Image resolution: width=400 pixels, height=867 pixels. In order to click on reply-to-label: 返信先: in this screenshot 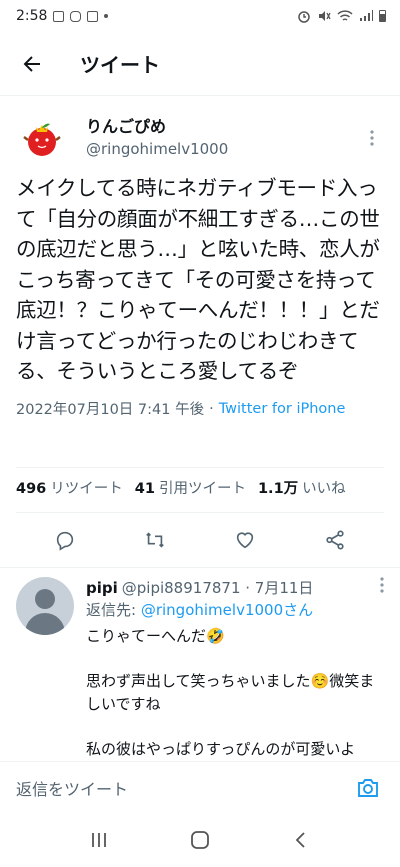, I will do `click(111, 610)`.